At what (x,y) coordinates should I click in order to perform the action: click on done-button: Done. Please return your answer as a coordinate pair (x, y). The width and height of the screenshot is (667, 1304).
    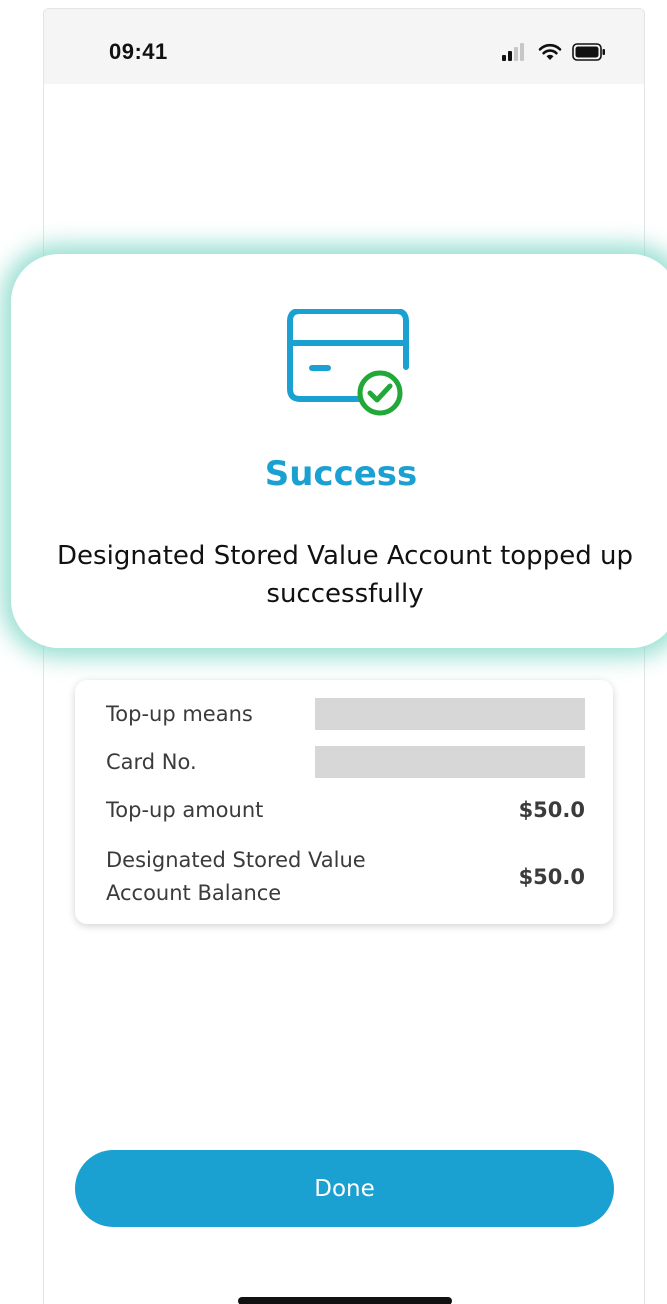
    Looking at the image, I should click on (344, 1188).